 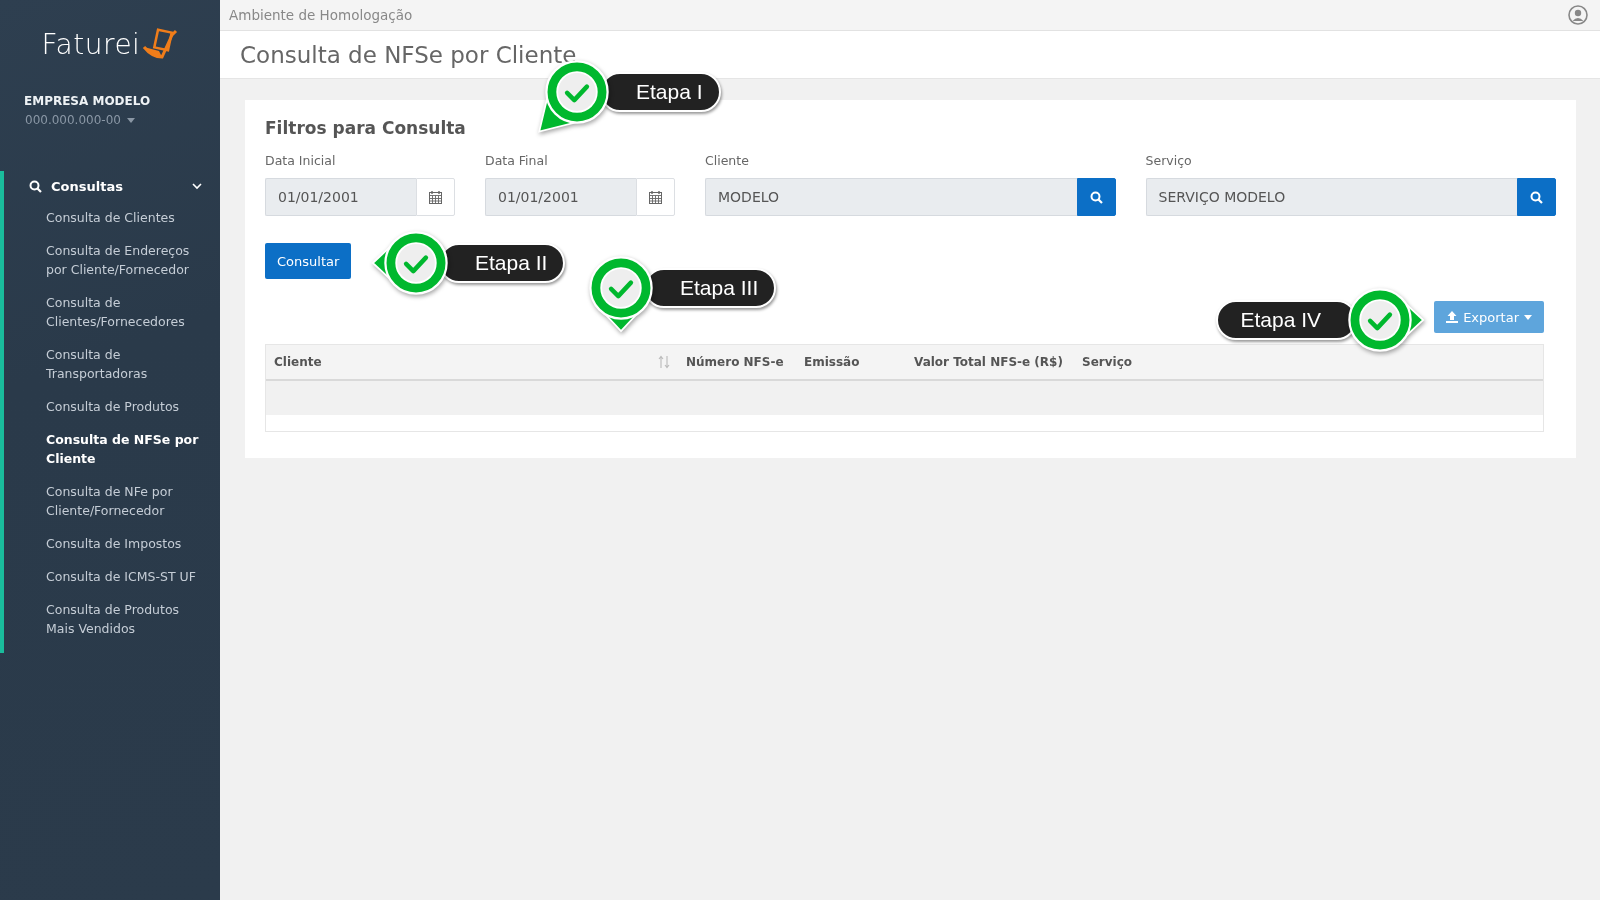 I want to click on column-header: Valor Total NFS-e (R$), so click(x=988, y=362).